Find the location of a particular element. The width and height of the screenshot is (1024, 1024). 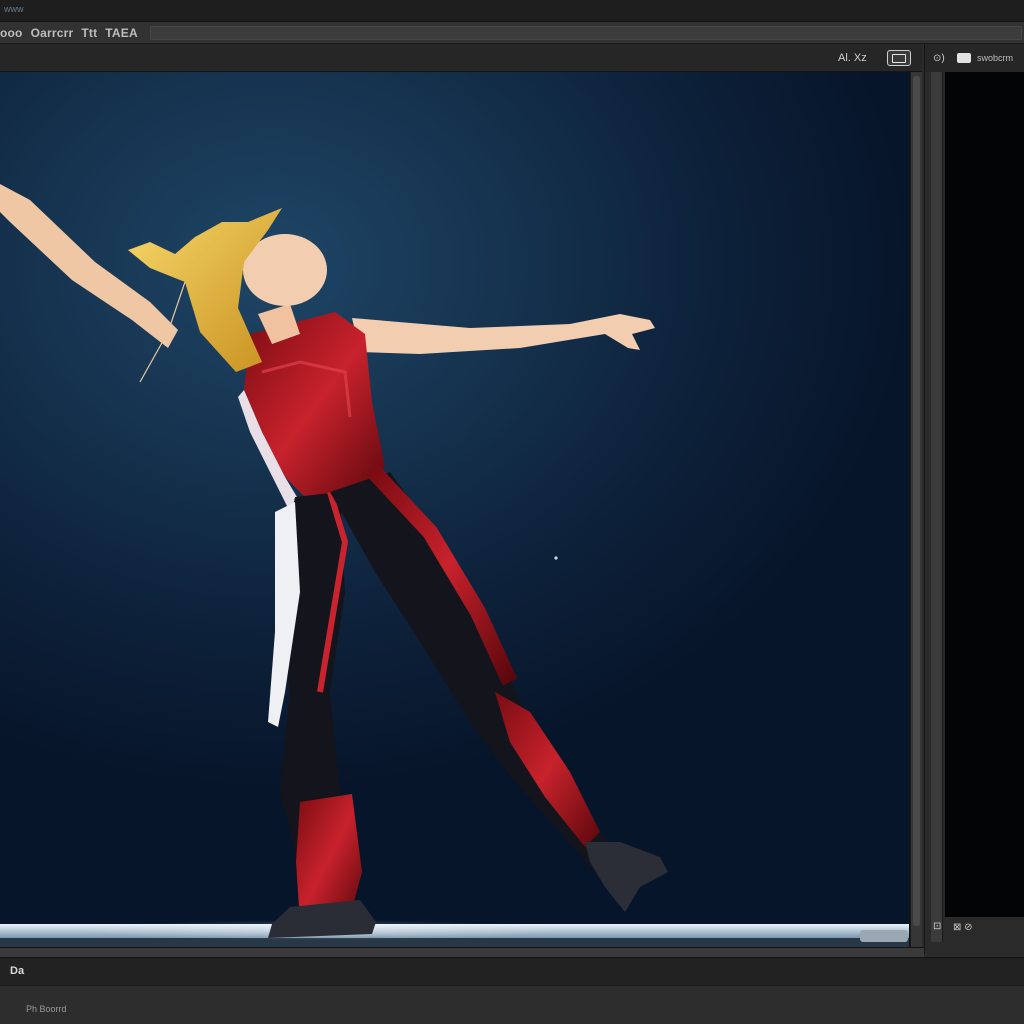

toolbar-search-field is located at coordinates (585, 32).